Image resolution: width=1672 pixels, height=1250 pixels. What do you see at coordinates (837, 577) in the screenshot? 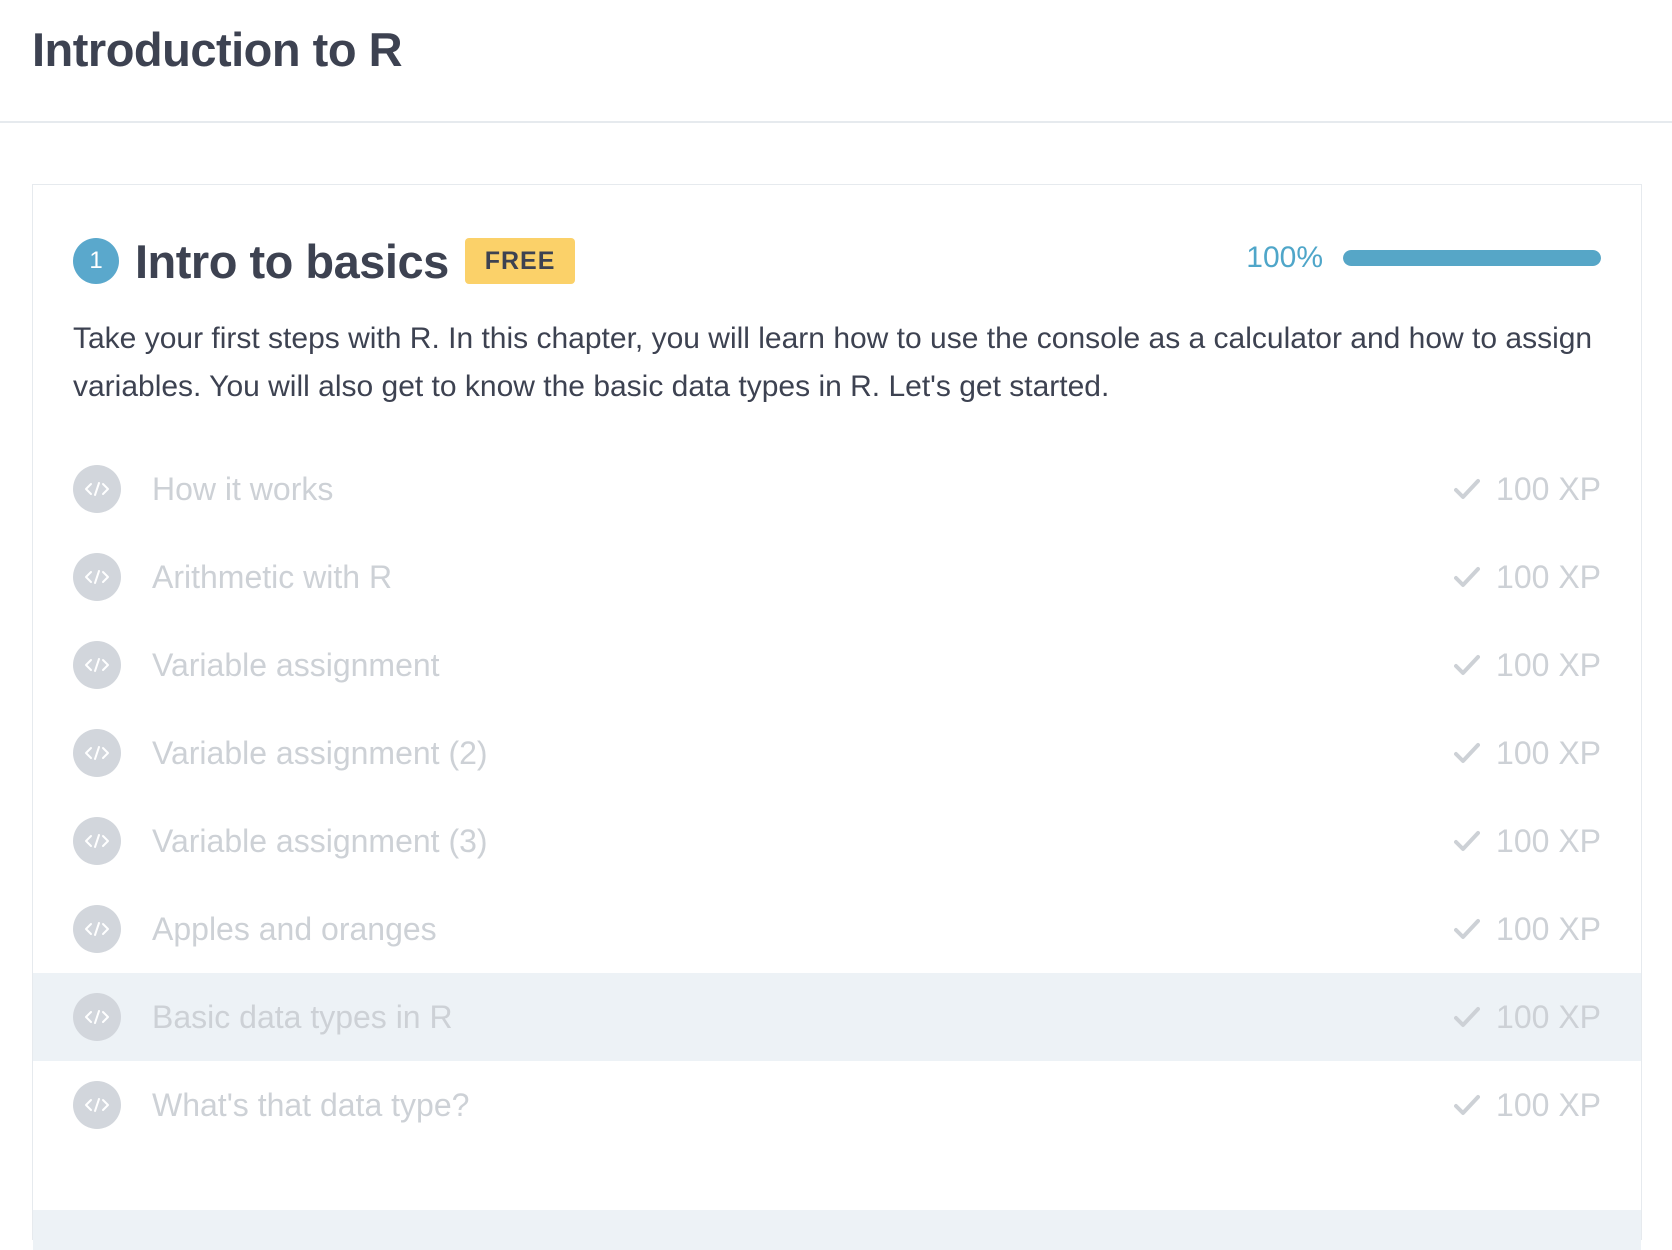
I see `exercise-row-2: Arithmetic with R 100 XP` at bounding box center [837, 577].